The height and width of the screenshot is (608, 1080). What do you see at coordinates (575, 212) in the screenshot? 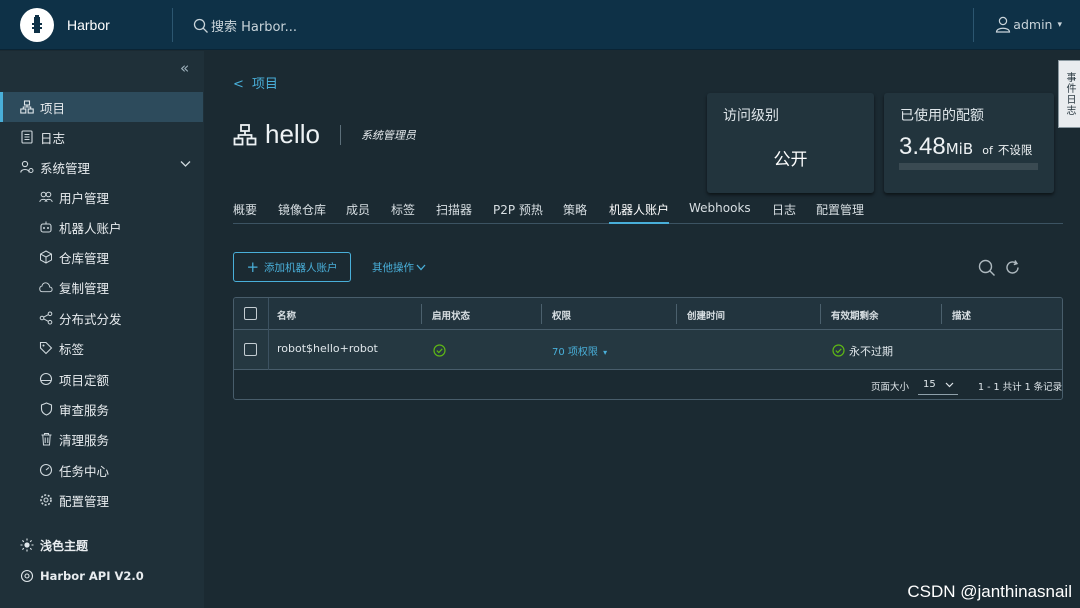
I see `tab-policy: 策略` at bounding box center [575, 212].